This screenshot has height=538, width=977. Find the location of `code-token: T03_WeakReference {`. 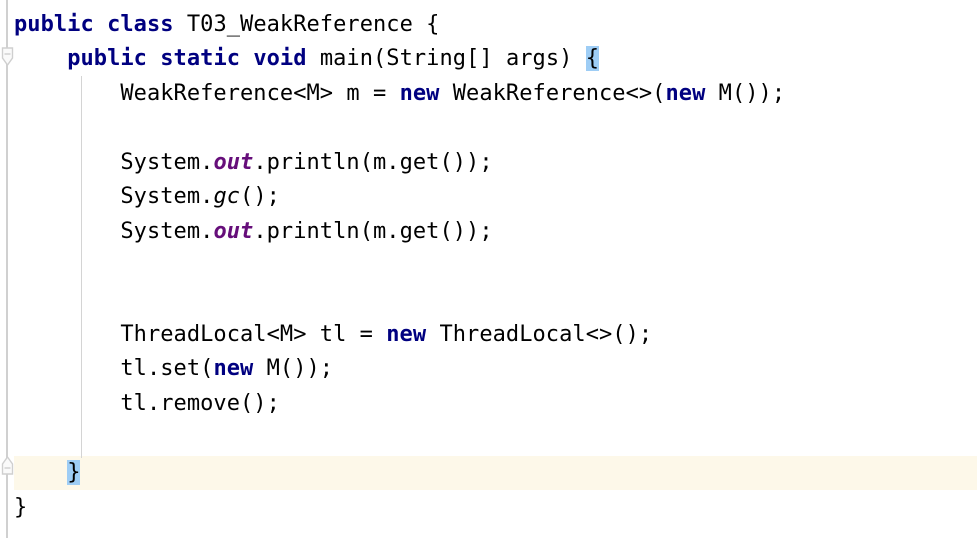

code-token: T03_WeakReference { is located at coordinates (306, 24).